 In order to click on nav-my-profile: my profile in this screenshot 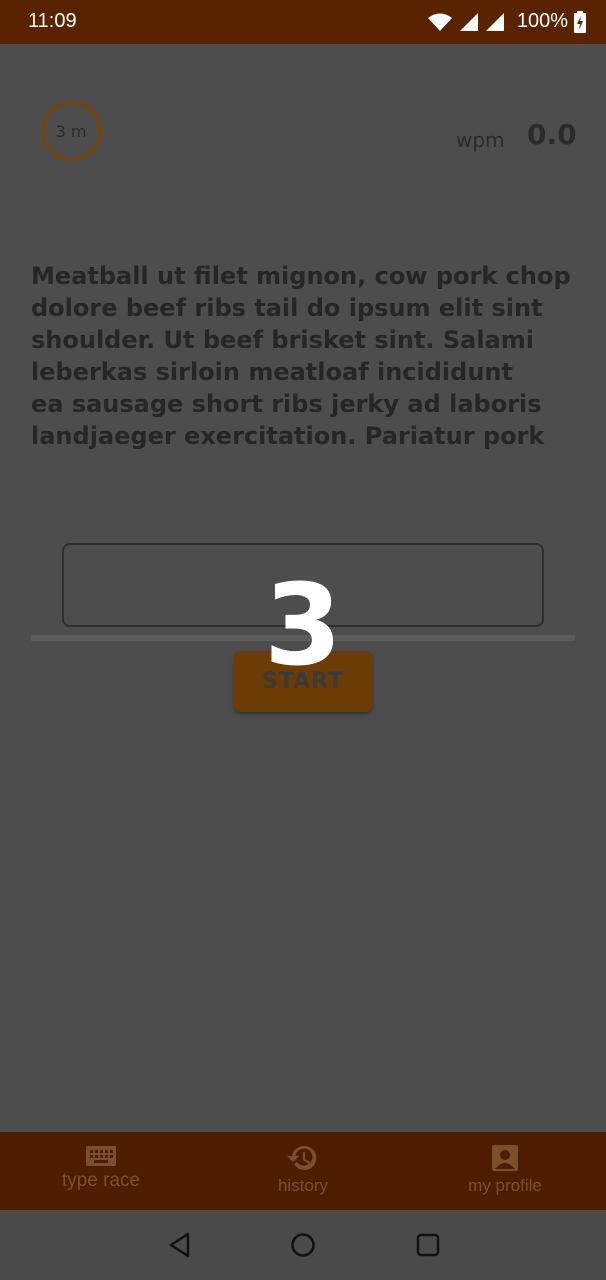, I will do `click(505, 1171)`.